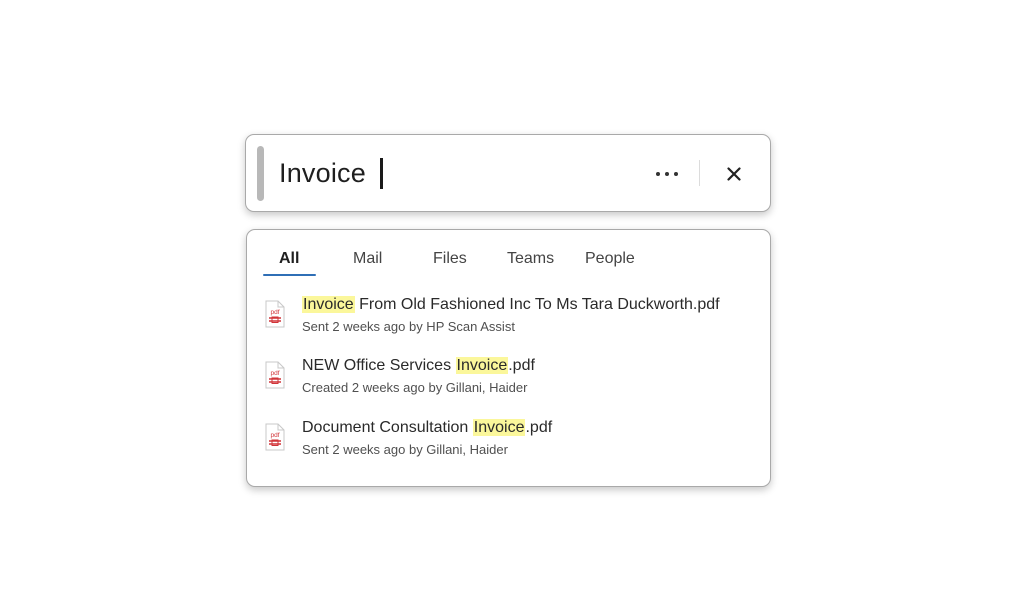 The image size is (1014, 600). Describe the element at coordinates (415, 387) in the screenshot. I see `result-meta: Created 2 weeks ago by Gillani, Haider` at that location.